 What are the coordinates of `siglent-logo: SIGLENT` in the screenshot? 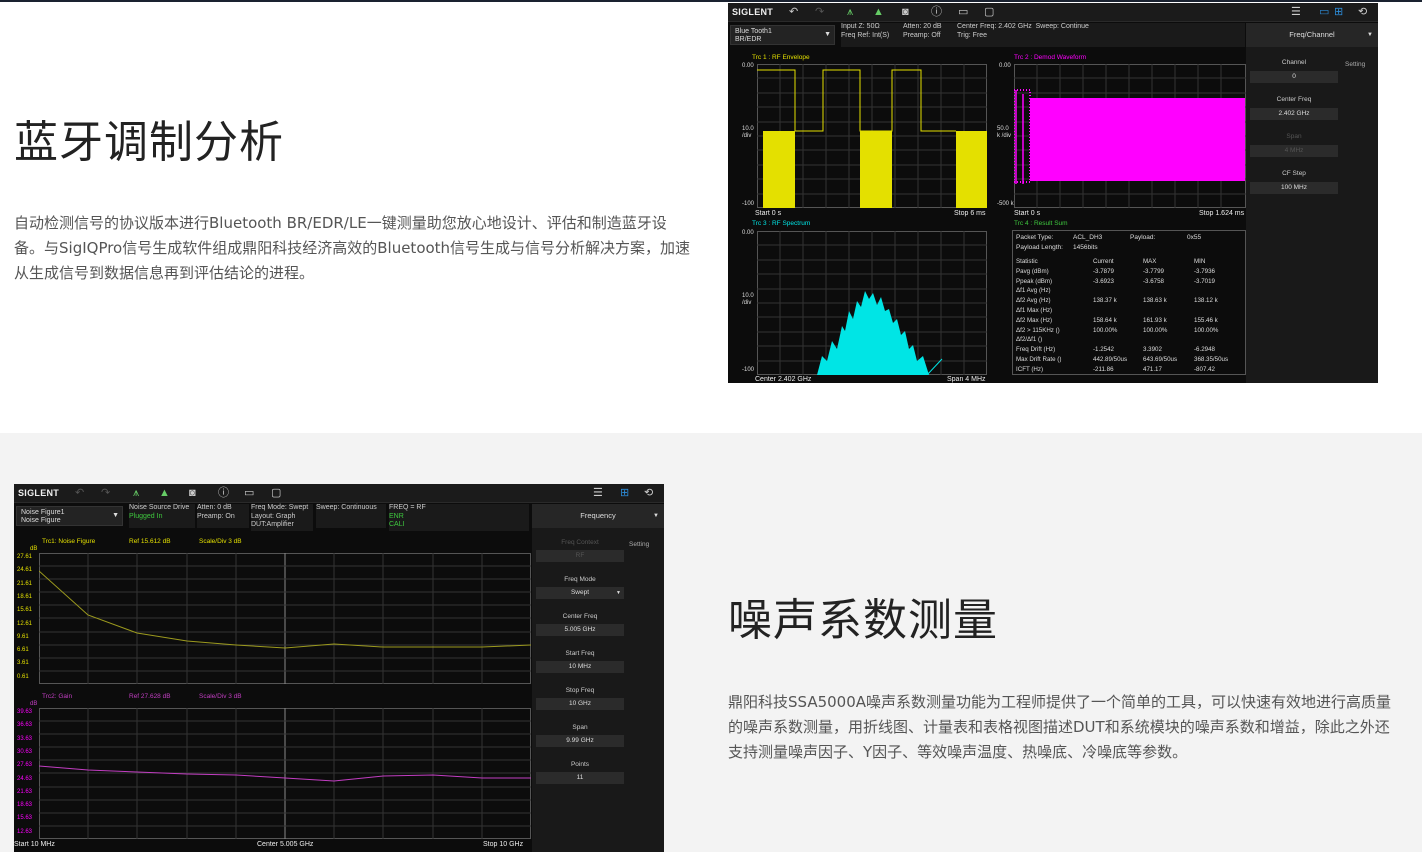 It's located at (39, 493).